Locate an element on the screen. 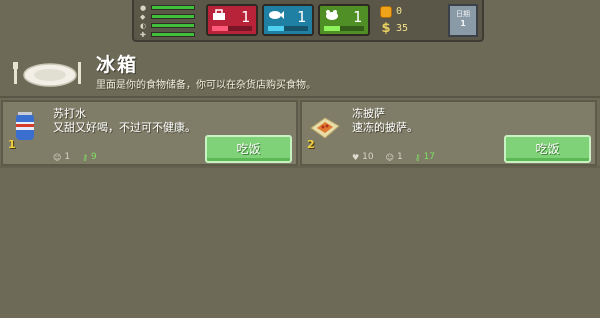 The height and width of the screenshot is (318, 600). stat-row-sleep: ◐ is located at coordinates (167, 25).